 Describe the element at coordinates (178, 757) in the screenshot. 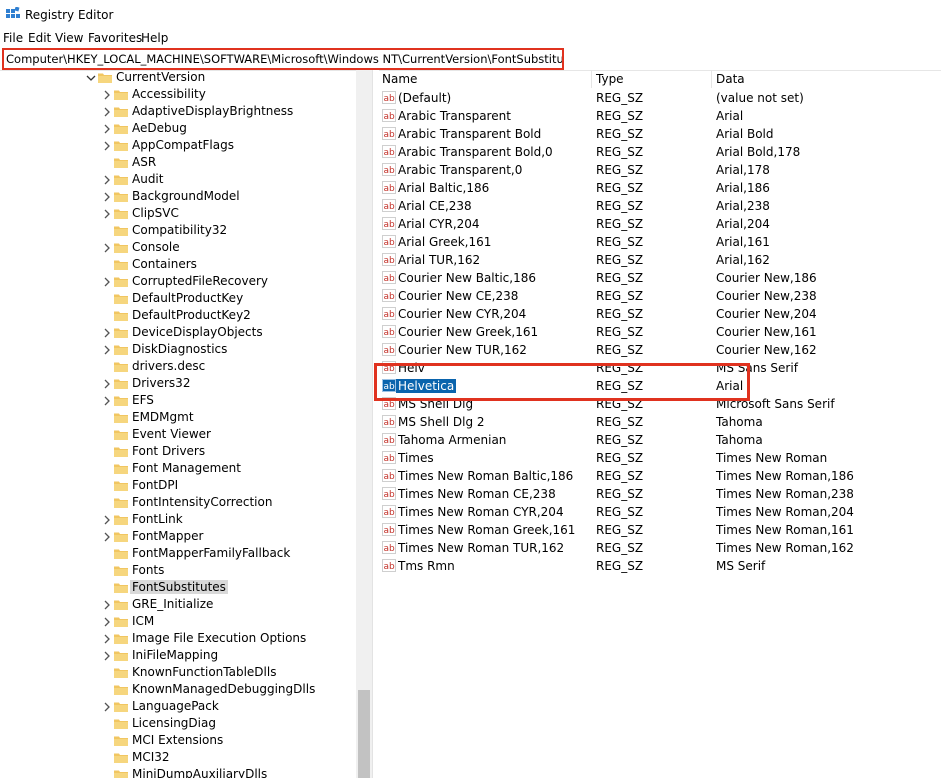

I see `tree-item-mci32: MCI32` at that location.